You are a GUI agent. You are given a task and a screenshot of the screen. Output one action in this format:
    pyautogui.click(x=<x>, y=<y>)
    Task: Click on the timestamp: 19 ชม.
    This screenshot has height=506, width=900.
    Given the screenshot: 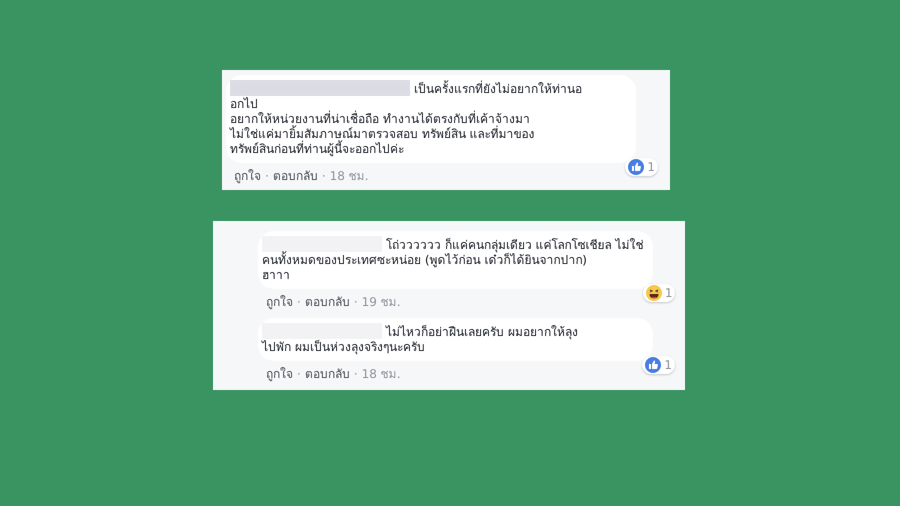 What is the action you would take?
    pyautogui.click(x=381, y=302)
    